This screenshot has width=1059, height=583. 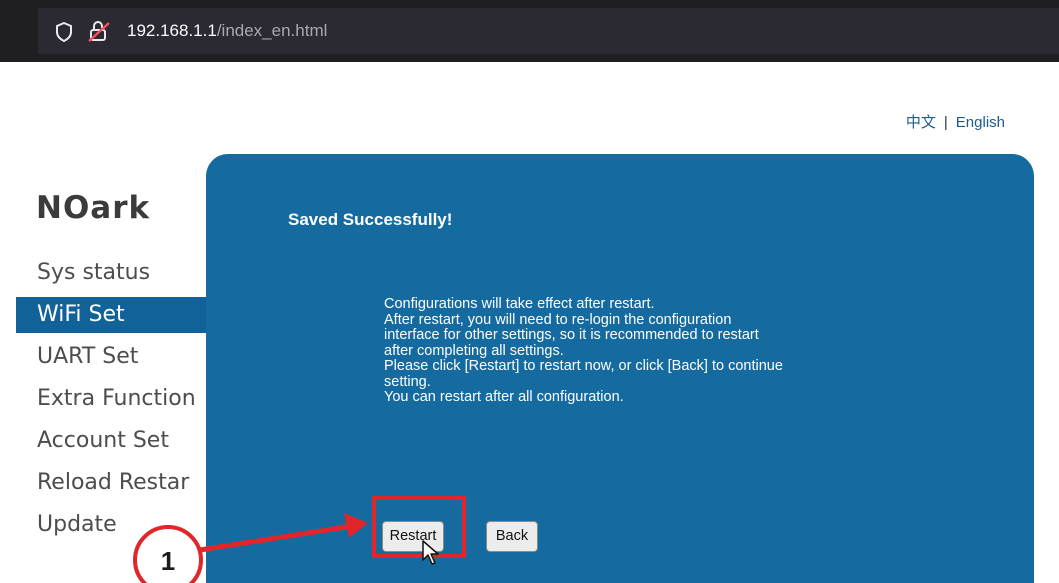 I want to click on sidebar-item-reload-restart: Reload Restar, so click(x=113, y=483).